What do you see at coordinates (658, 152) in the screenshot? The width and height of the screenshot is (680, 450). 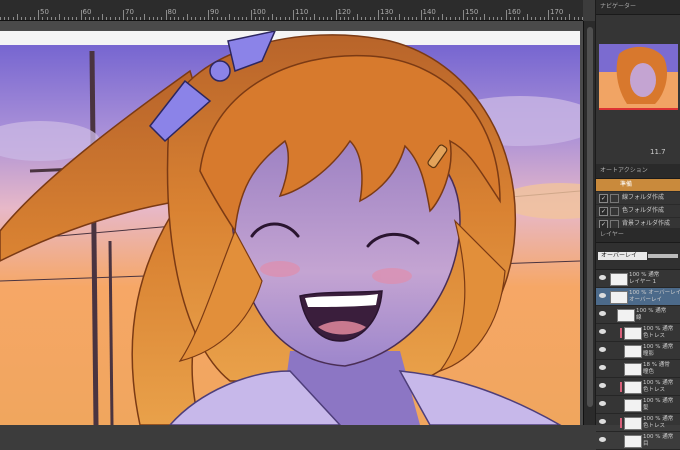 I see `zoom-value: 11.7` at bounding box center [658, 152].